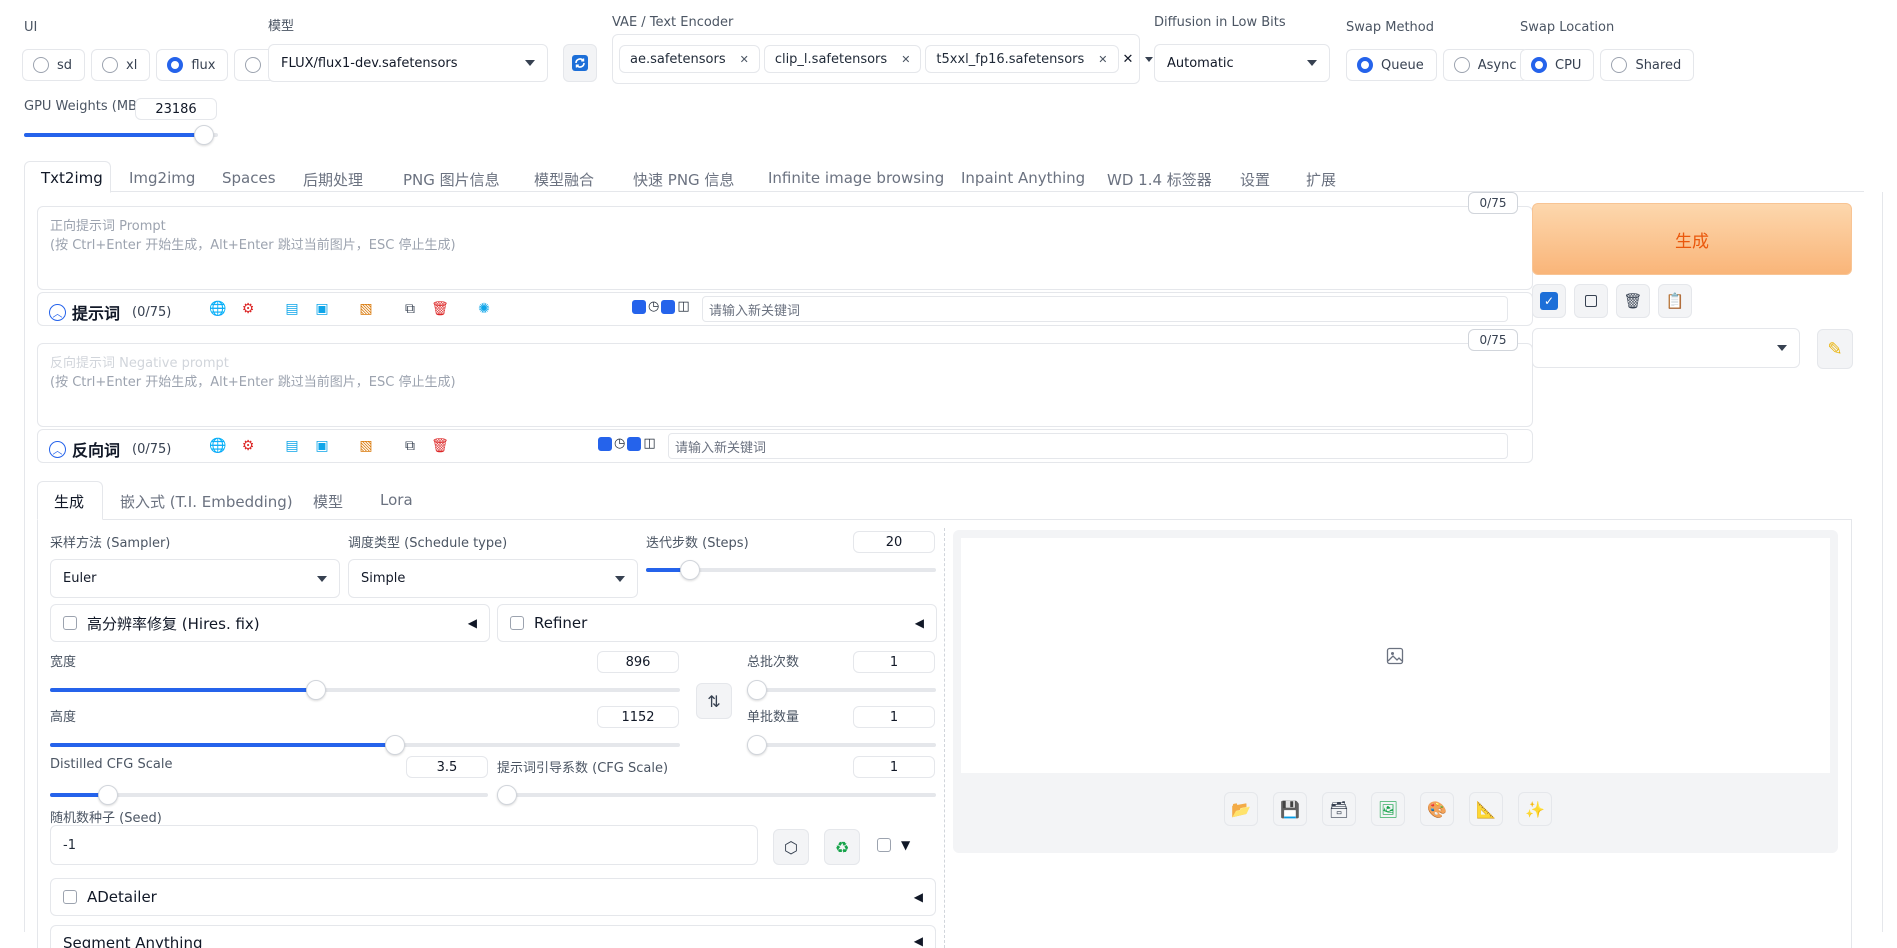 This screenshot has height=948, width=1897. I want to click on swap-location-cpu: CPU, so click(1557, 65).